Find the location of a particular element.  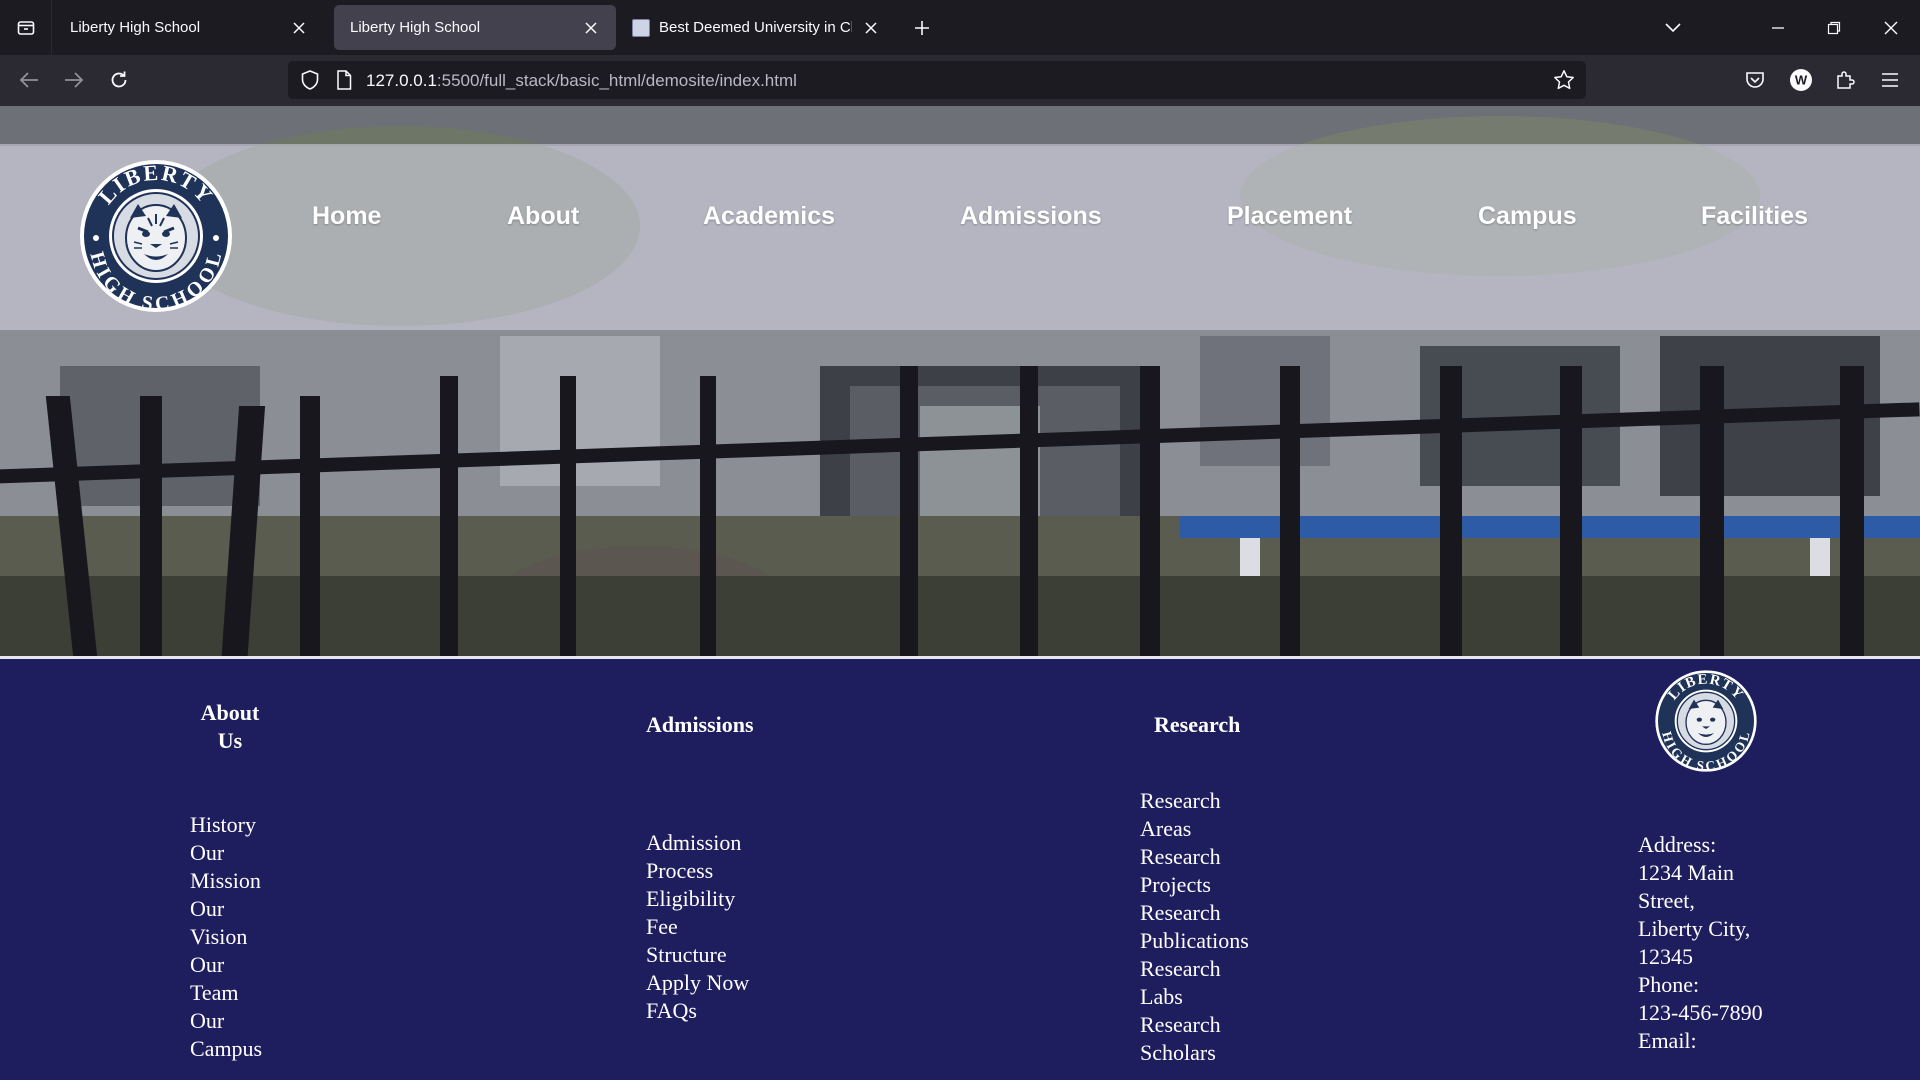

tab-title: Best Deemed University in Chen is located at coordinates (755, 27).